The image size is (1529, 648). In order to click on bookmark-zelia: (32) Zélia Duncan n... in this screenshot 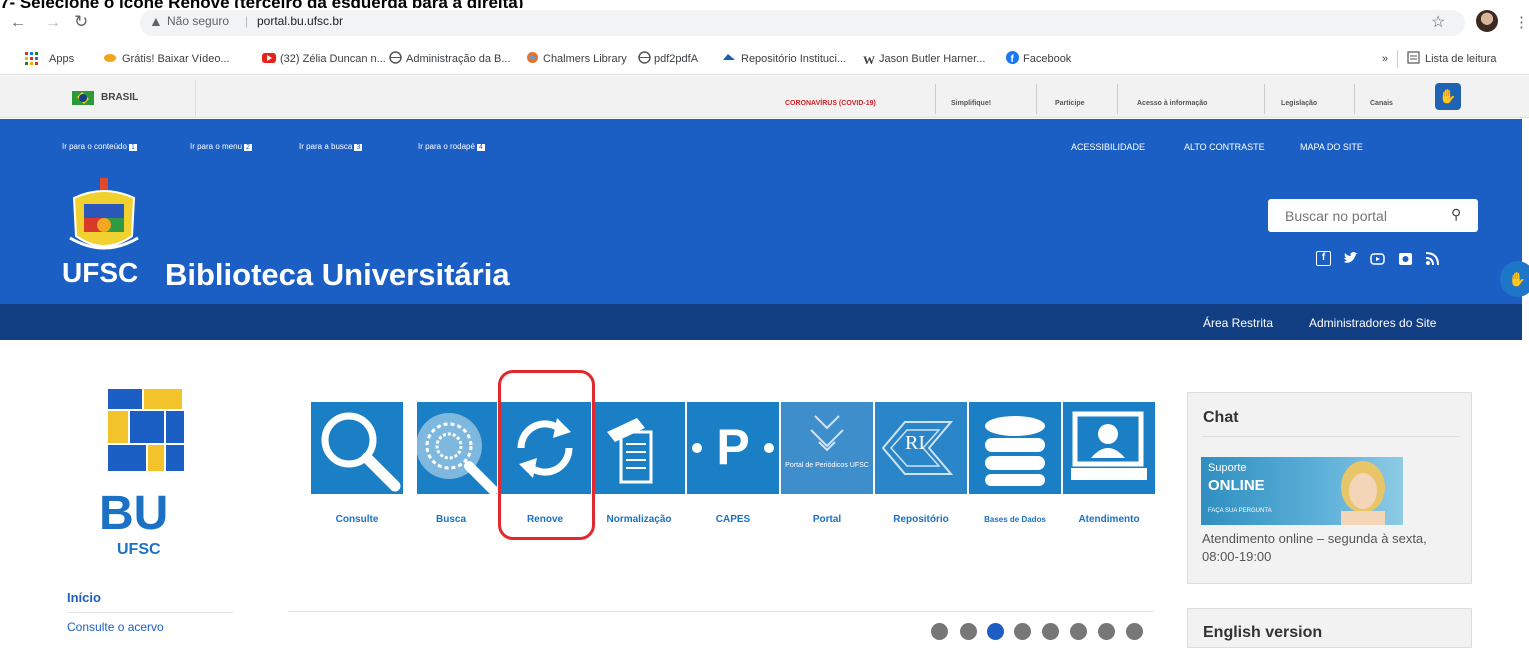, I will do `click(333, 59)`.